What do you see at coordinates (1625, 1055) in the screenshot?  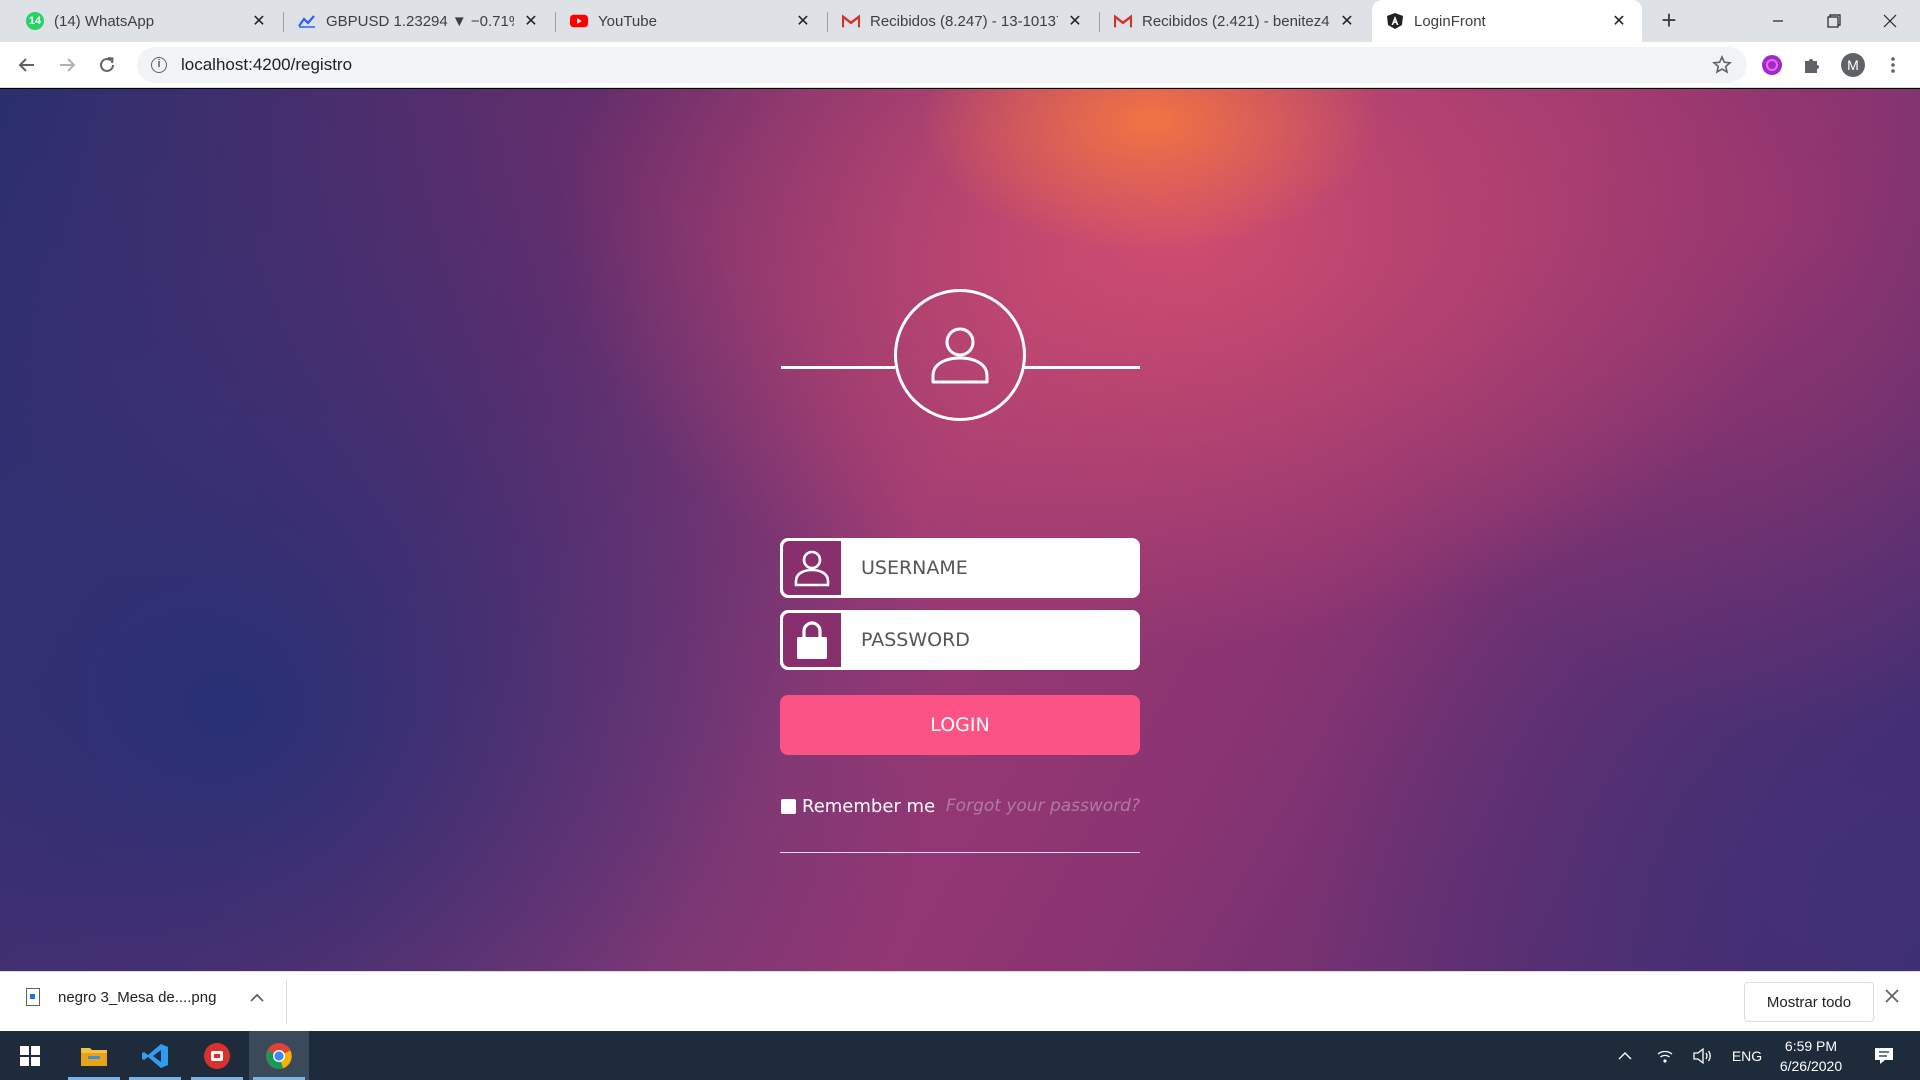 I see `tray-chevron-up-icon` at bounding box center [1625, 1055].